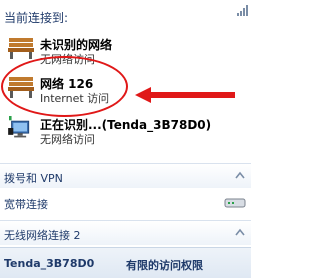 Image resolution: width=320 pixels, height=278 pixels. Describe the element at coordinates (235, 203) in the screenshot. I see `modem-icon` at that location.